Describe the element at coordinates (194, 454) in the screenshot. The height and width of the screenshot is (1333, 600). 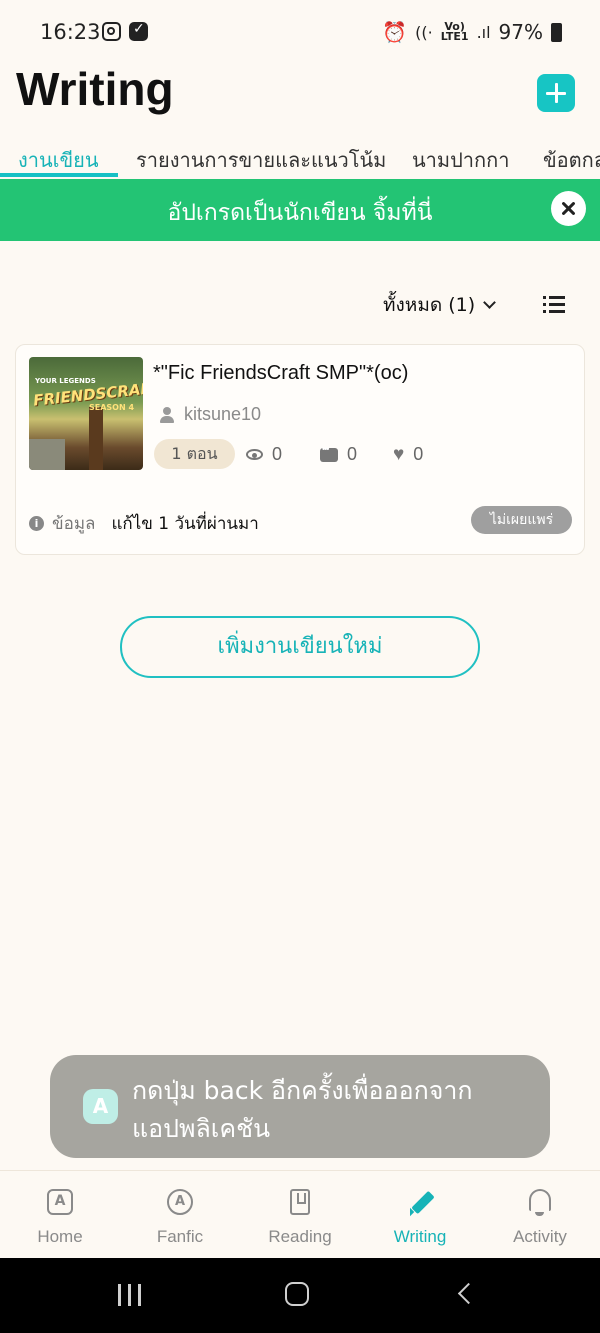
I see `episode-count-chip: 1 ตอน` at that location.